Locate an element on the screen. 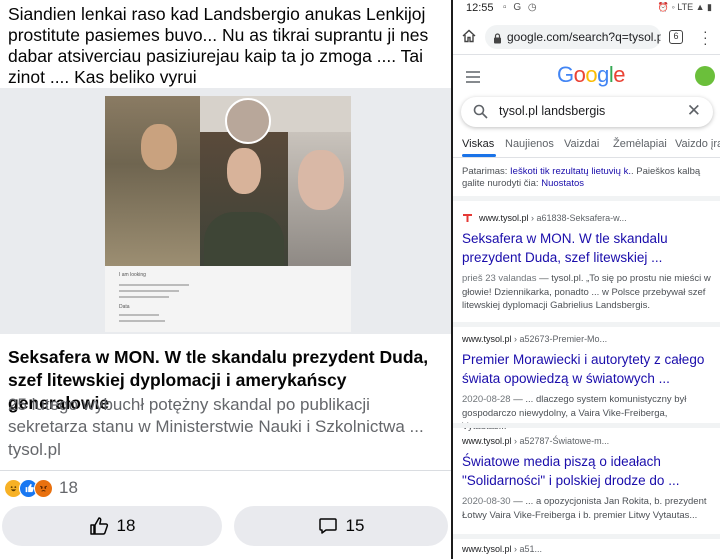 The height and width of the screenshot is (559, 720). account-avatar is located at coordinates (705, 76).